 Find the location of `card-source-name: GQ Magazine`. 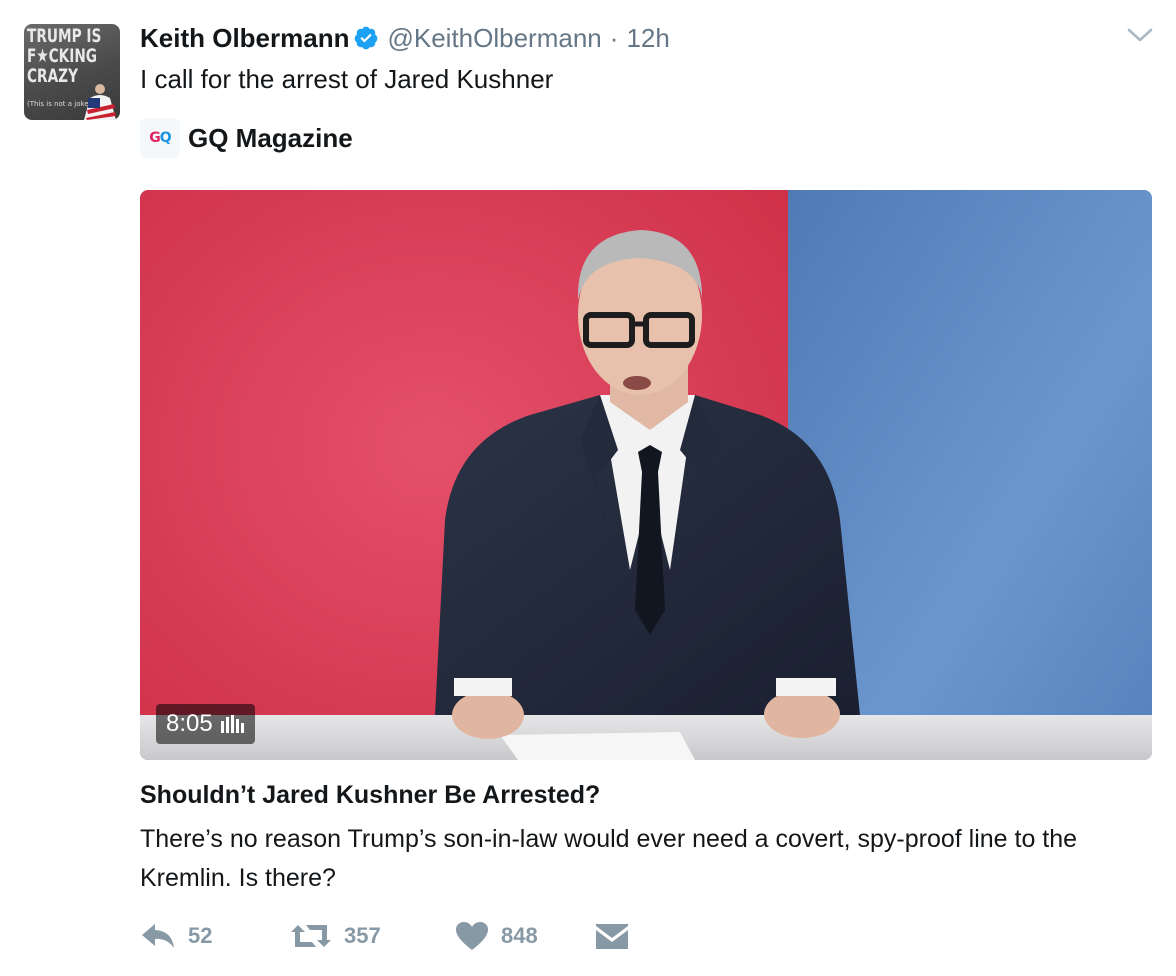

card-source-name: GQ Magazine is located at coordinates (270, 138).